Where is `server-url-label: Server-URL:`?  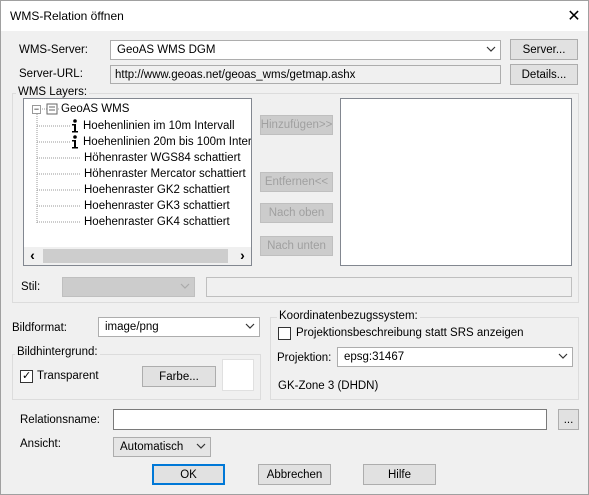
server-url-label: Server-URL: is located at coordinates (51, 74).